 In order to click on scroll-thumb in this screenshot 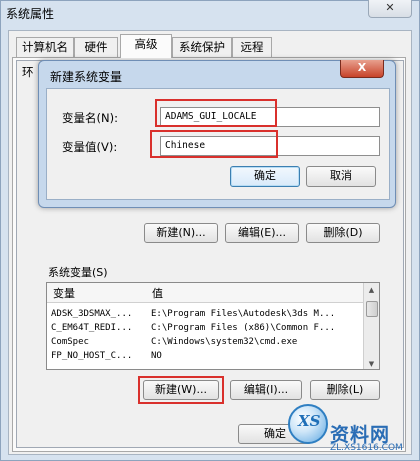, I will do `click(372, 309)`.